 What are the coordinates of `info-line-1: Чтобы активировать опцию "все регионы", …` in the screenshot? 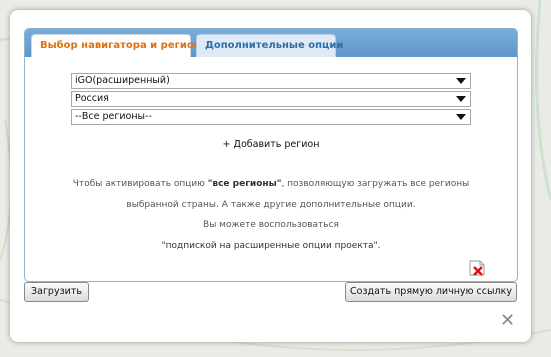 It's located at (271, 184).